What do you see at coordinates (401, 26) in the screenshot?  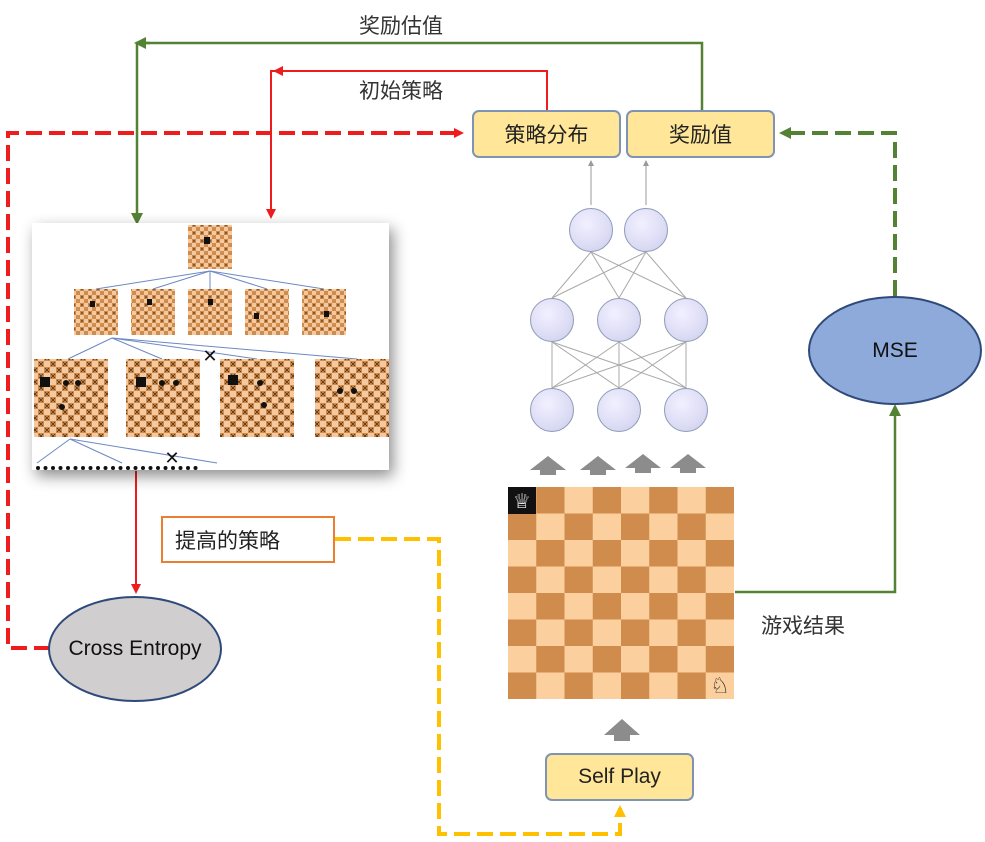 I see `reward-estimate-label: 奖励估值` at bounding box center [401, 26].